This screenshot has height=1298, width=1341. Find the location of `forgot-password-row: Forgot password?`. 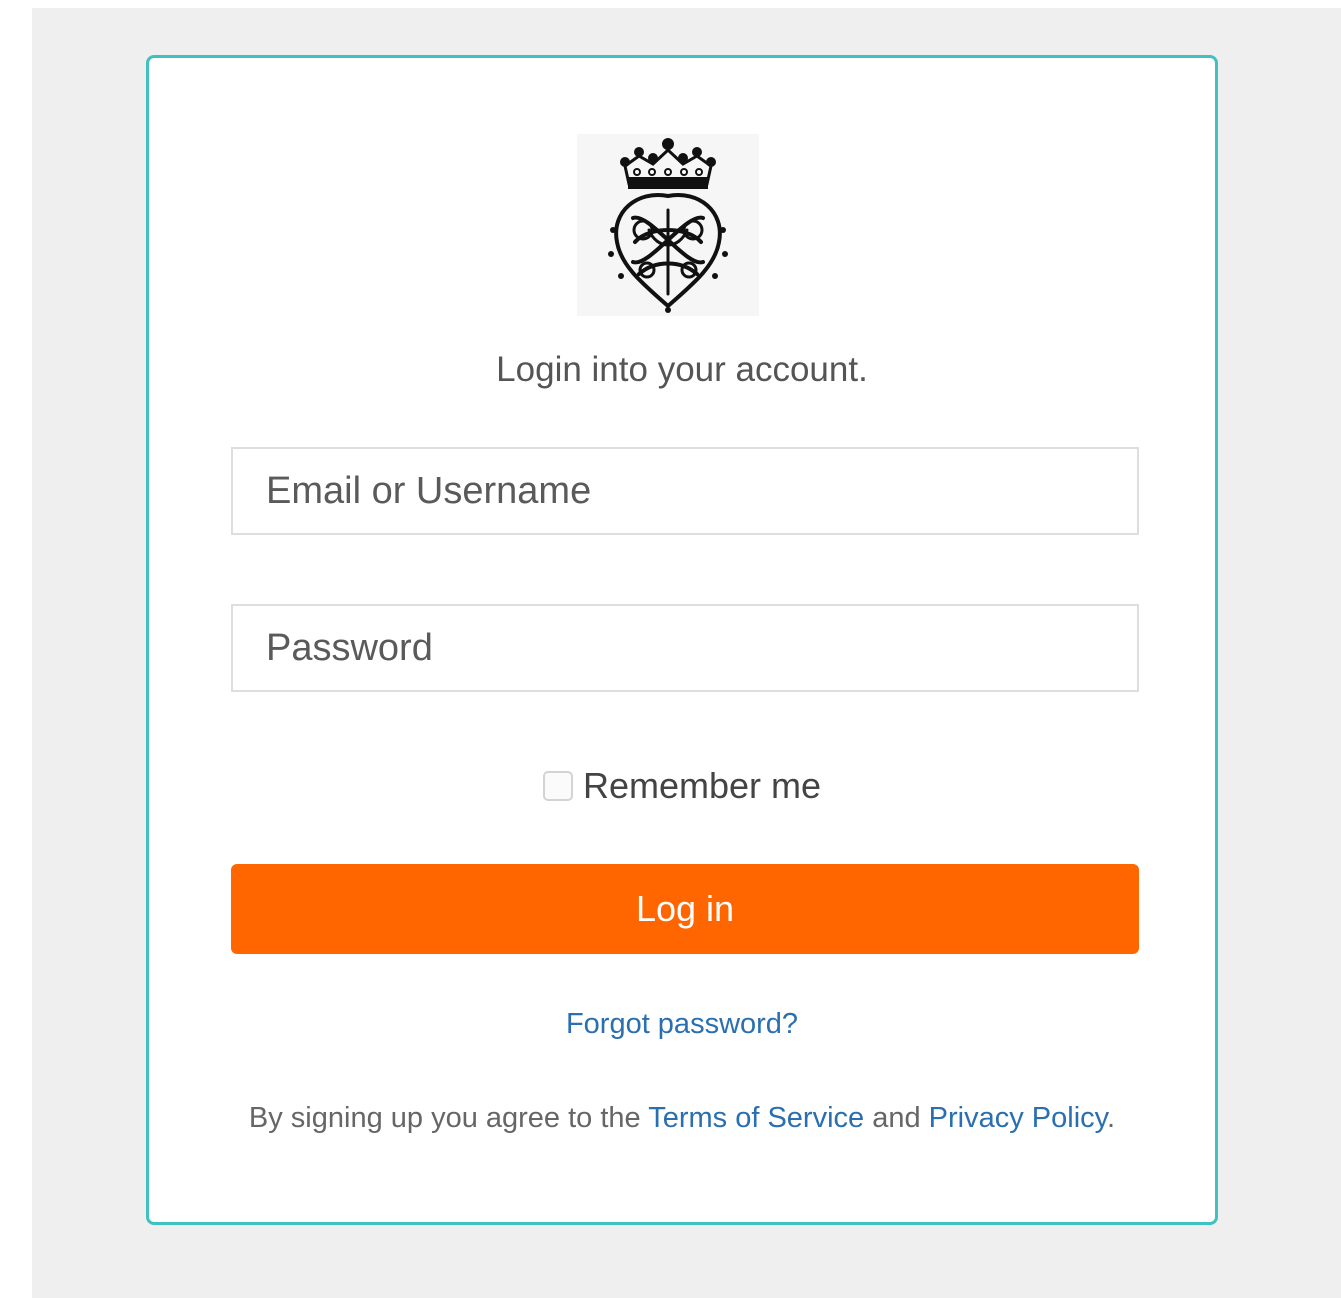

forgot-password-row: Forgot password? is located at coordinates (682, 1024).